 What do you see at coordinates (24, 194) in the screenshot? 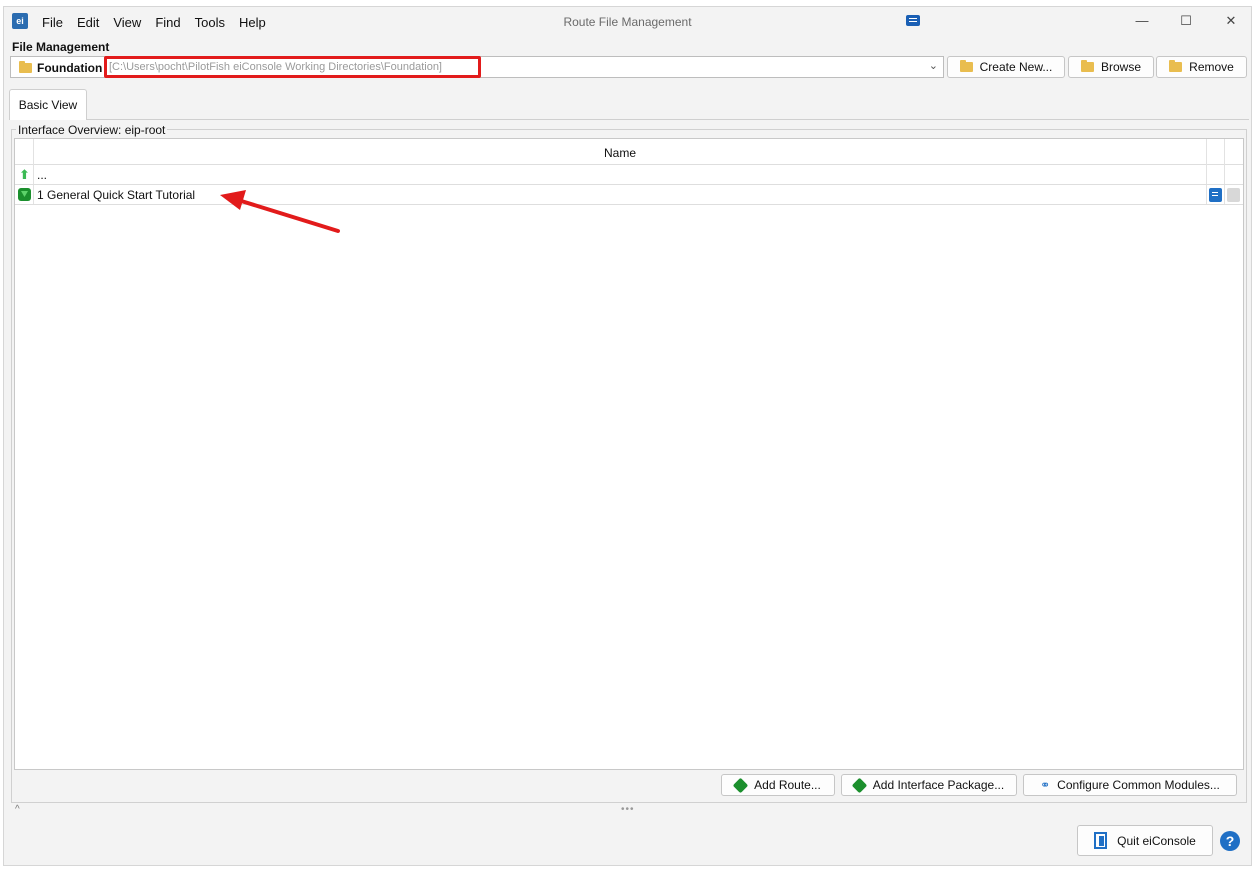
I see `package-icon` at bounding box center [24, 194].